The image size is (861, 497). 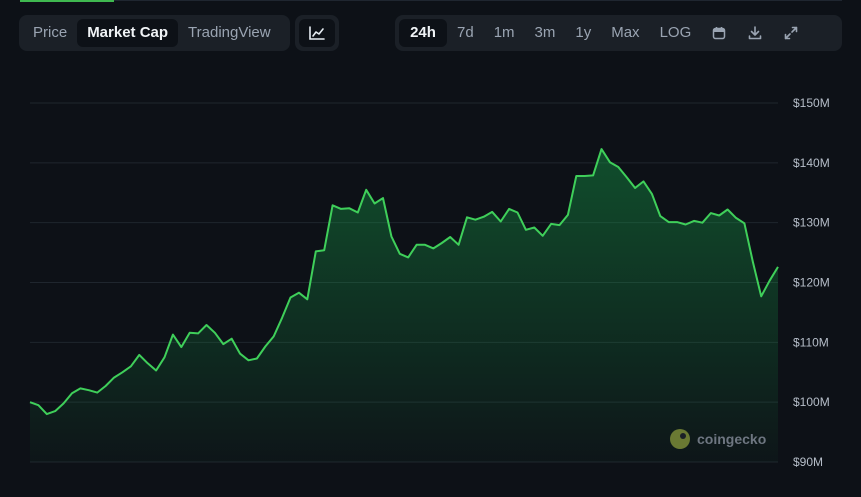 What do you see at coordinates (811, 342) in the screenshot?
I see `y-tick-label: $110M` at bounding box center [811, 342].